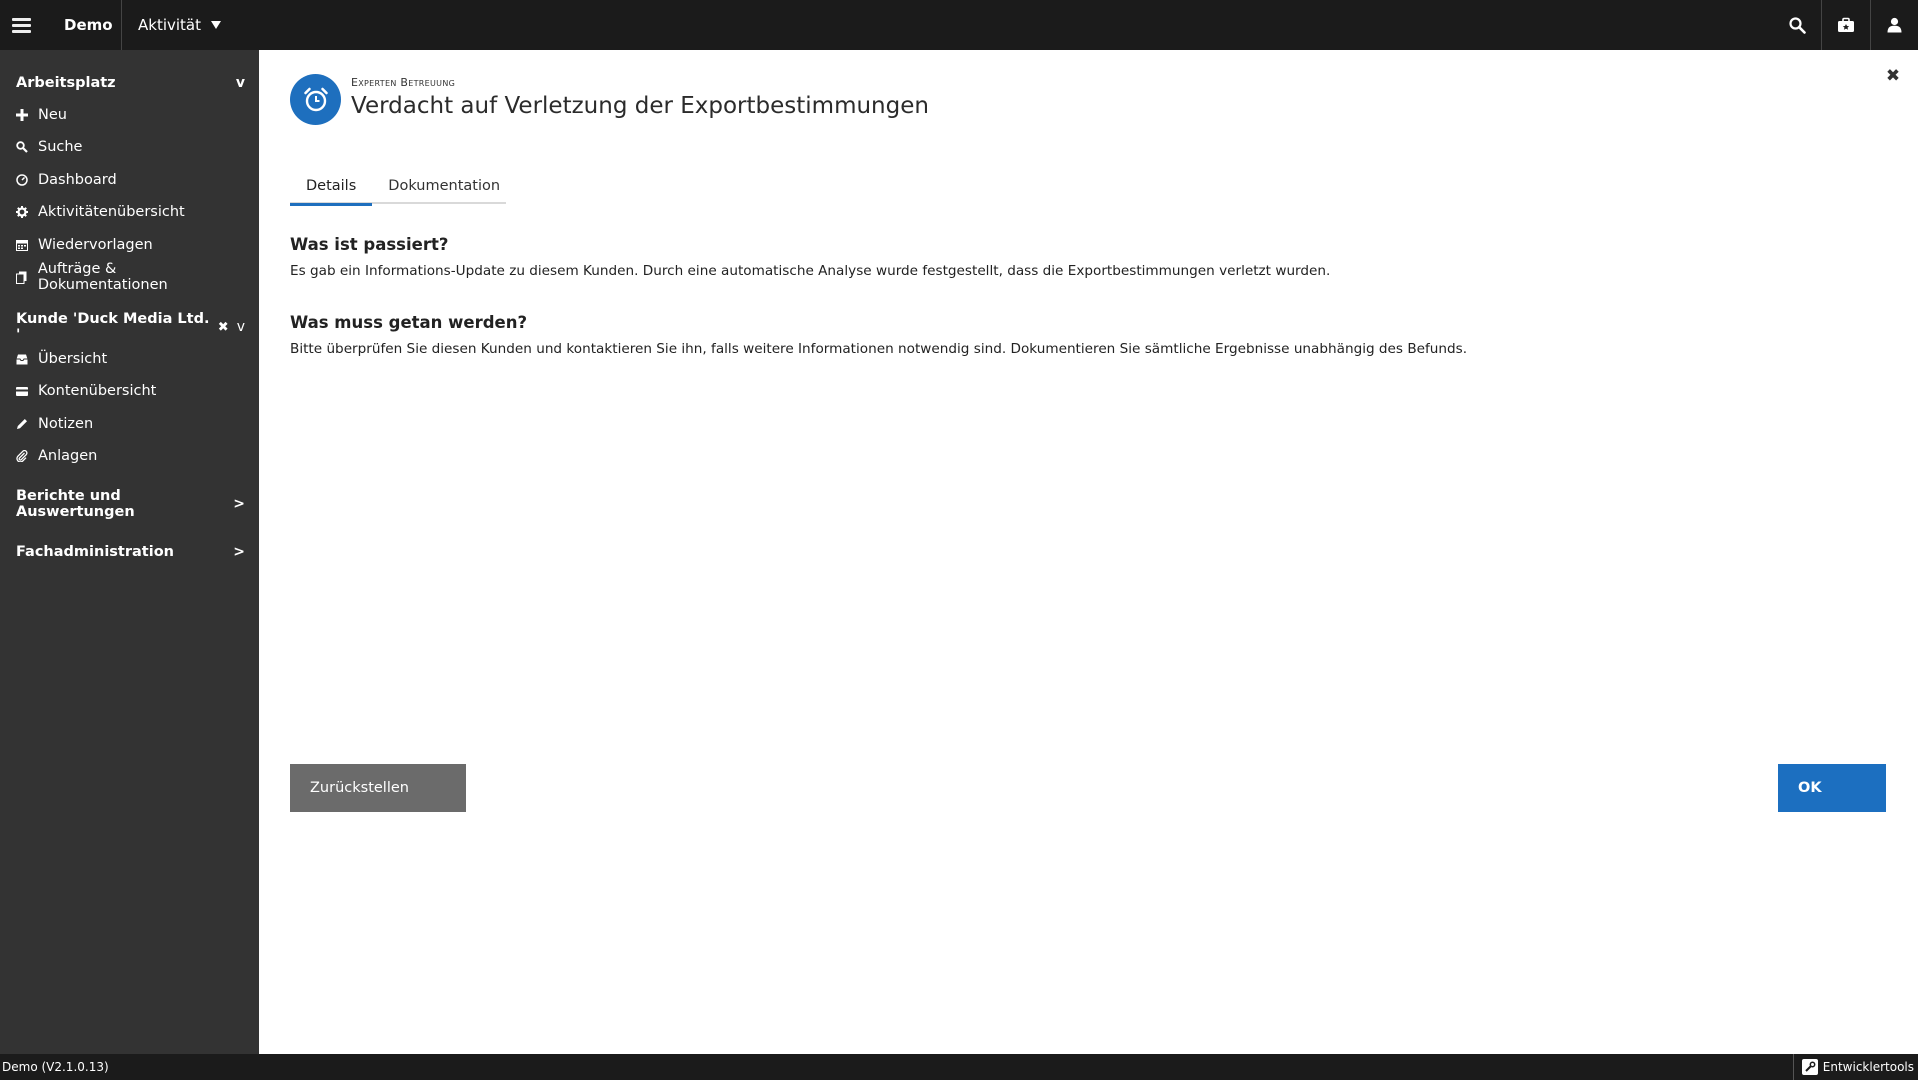 This screenshot has width=1918, height=1080. What do you see at coordinates (95, 552) in the screenshot?
I see `sidebar-section-title: Fachadministration` at bounding box center [95, 552].